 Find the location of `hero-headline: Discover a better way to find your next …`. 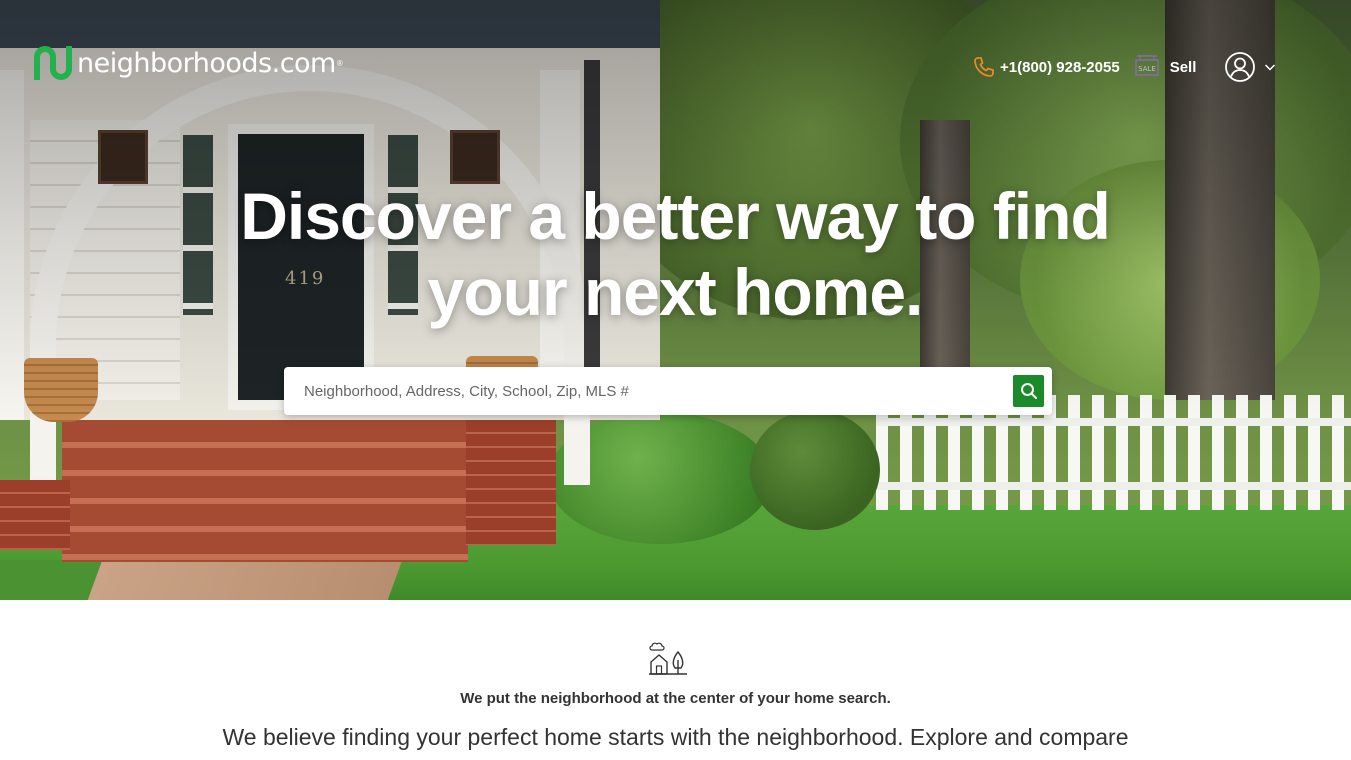

hero-headline: Discover a better way to find your next … is located at coordinates (675, 254).